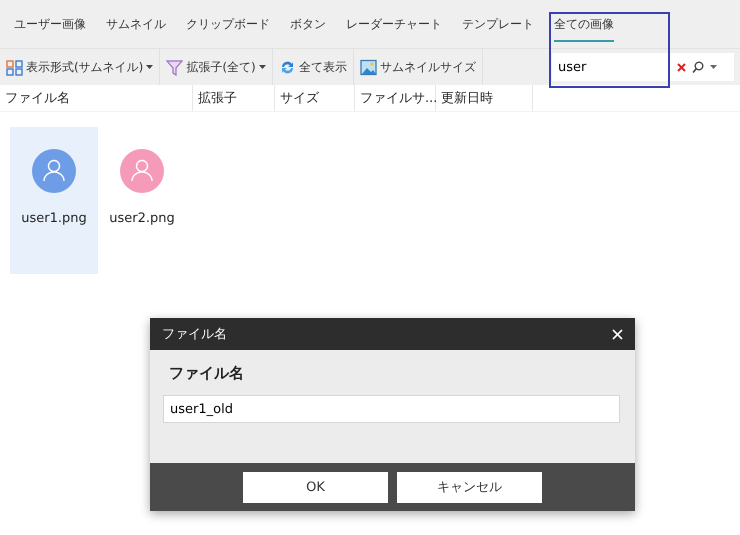 The image size is (740, 535). What do you see at coordinates (194, 334) in the screenshot?
I see `dialog-title: ファイル名` at bounding box center [194, 334].